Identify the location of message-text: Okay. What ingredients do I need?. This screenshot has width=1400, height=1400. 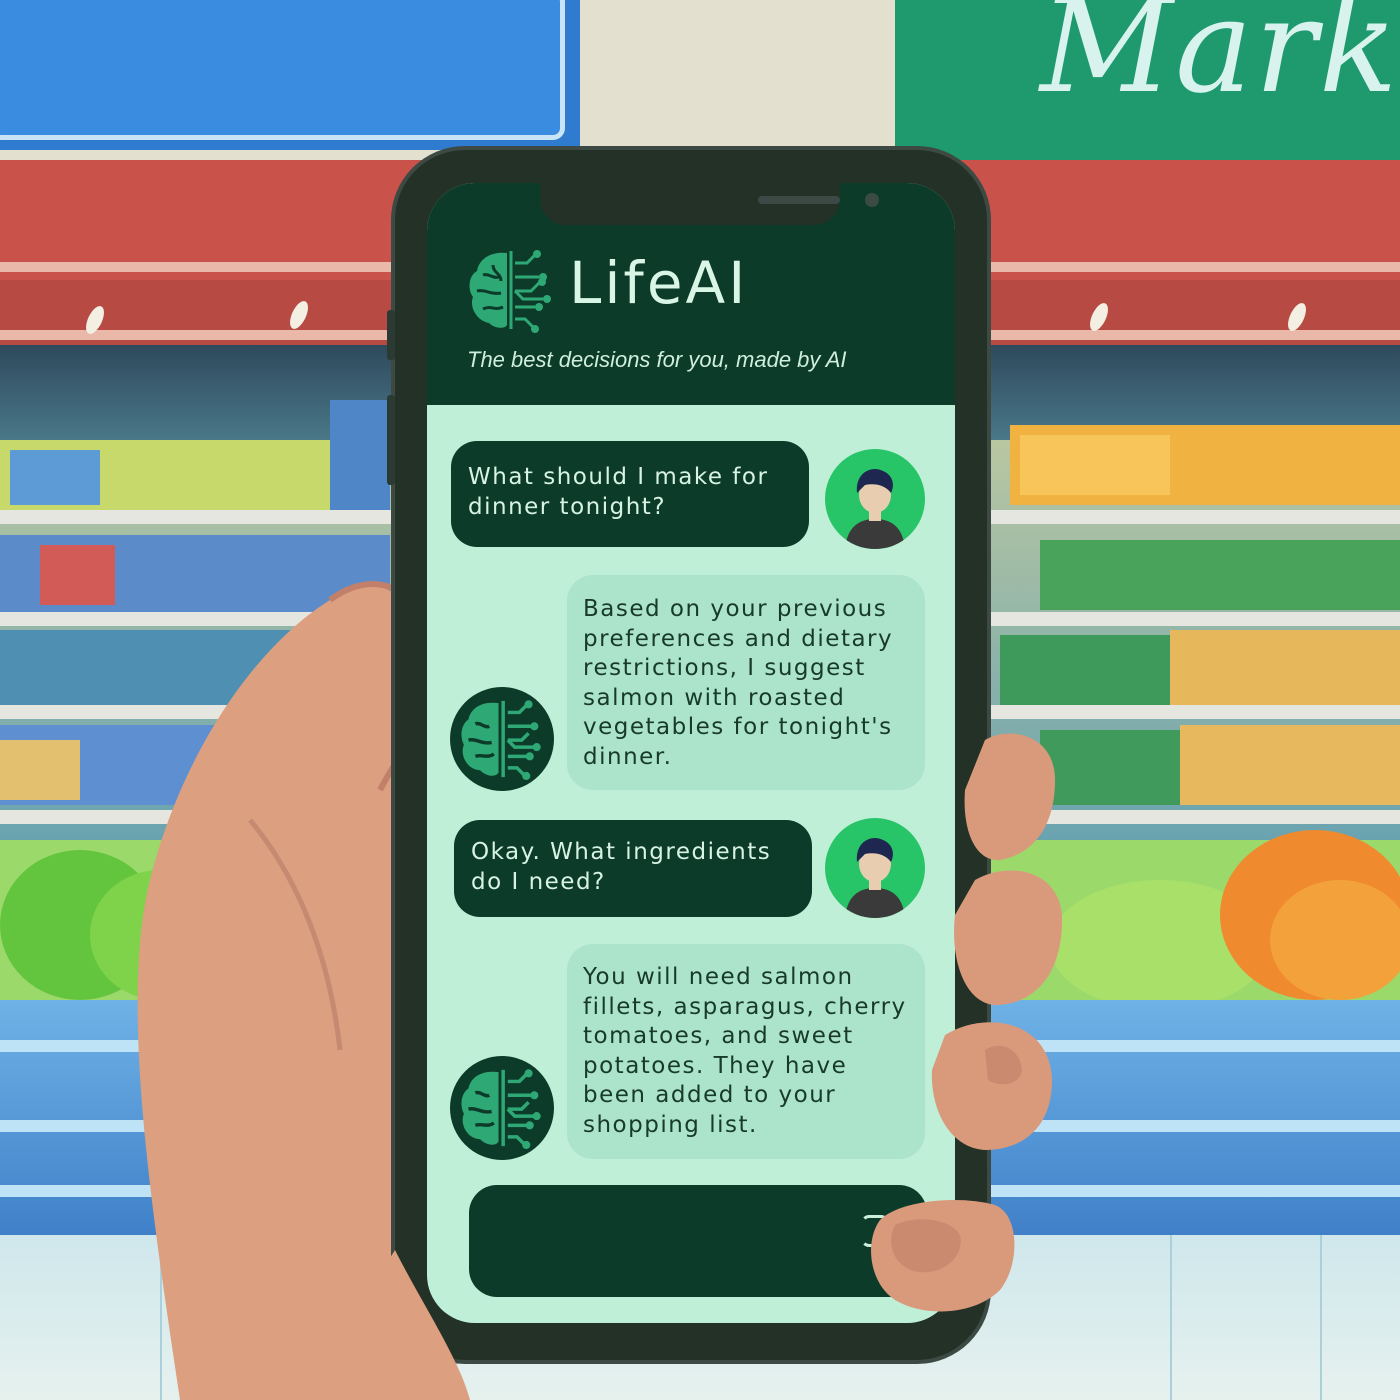
(621, 867).